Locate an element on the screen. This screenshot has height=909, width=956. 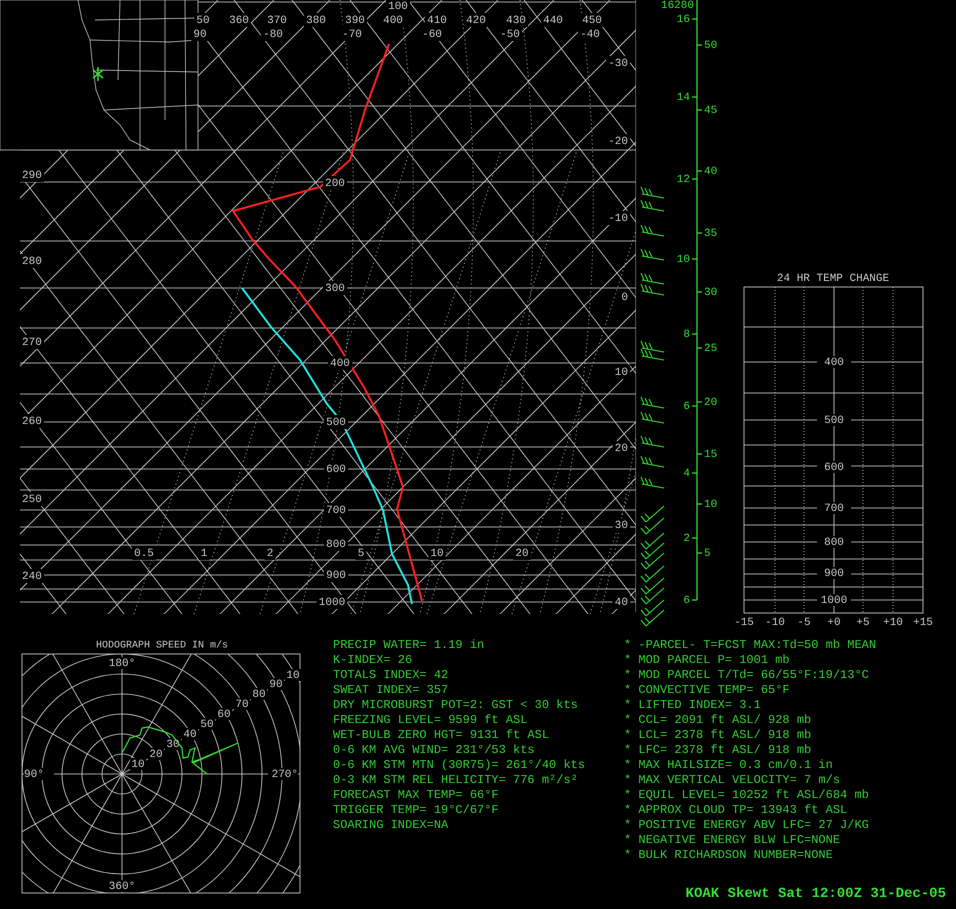
km-label: 4 is located at coordinates (686, 474).